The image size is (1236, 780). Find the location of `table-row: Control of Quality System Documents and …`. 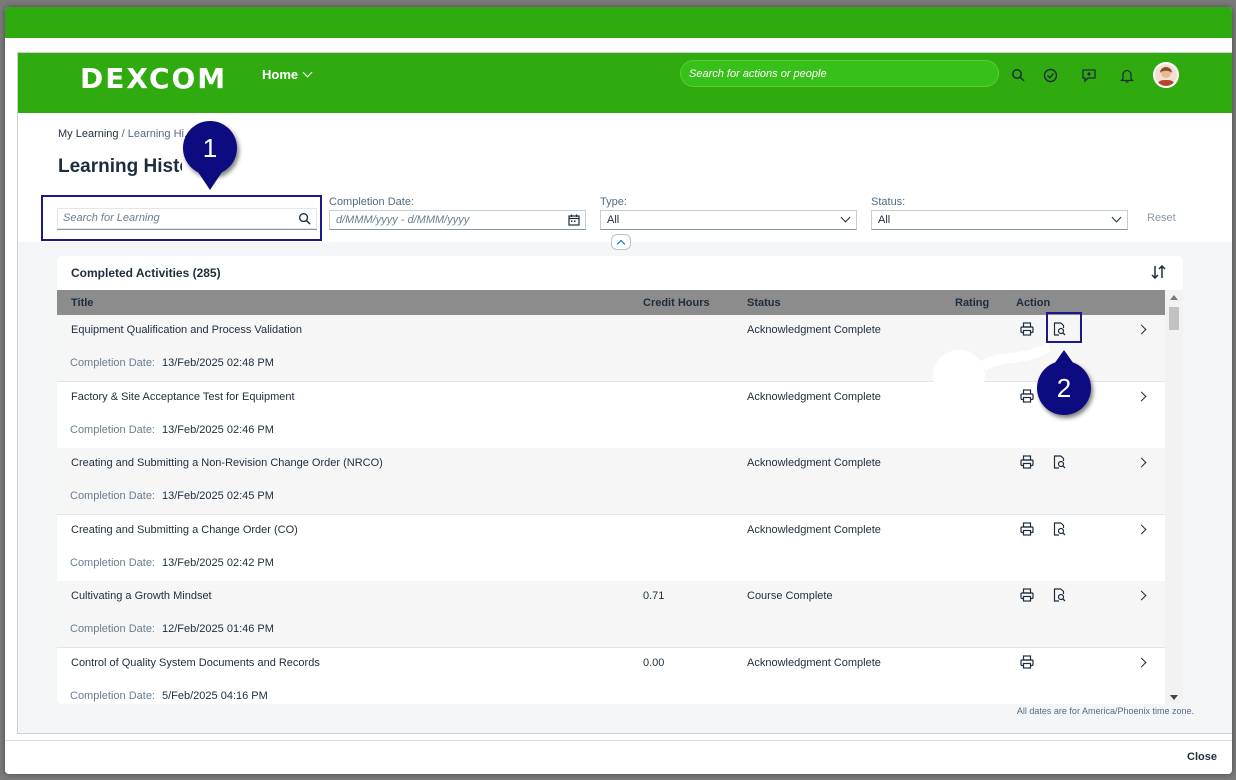

table-row: Control of Quality System Documents and … is located at coordinates (611, 676).